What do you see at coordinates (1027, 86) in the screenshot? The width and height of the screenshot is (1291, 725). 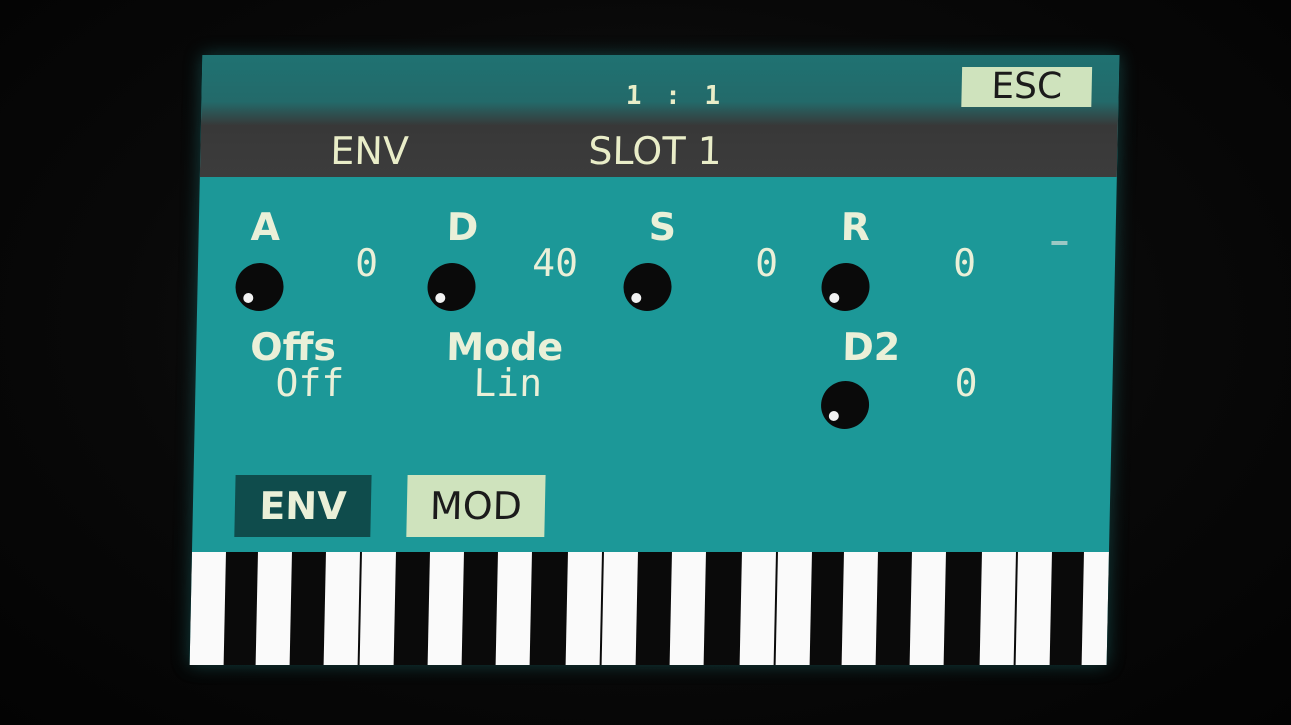 I see `esc-button: ESC` at bounding box center [1027, 86].